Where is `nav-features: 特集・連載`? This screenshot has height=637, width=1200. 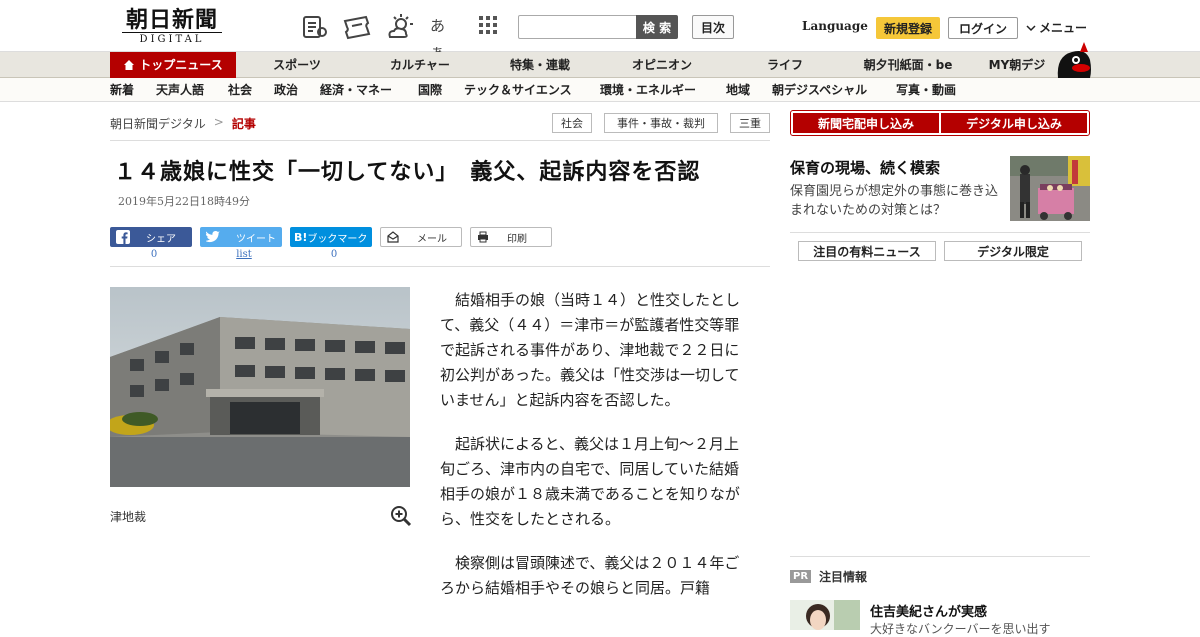
nav-features: 特集・連載 is located at coordinates (540, 65).